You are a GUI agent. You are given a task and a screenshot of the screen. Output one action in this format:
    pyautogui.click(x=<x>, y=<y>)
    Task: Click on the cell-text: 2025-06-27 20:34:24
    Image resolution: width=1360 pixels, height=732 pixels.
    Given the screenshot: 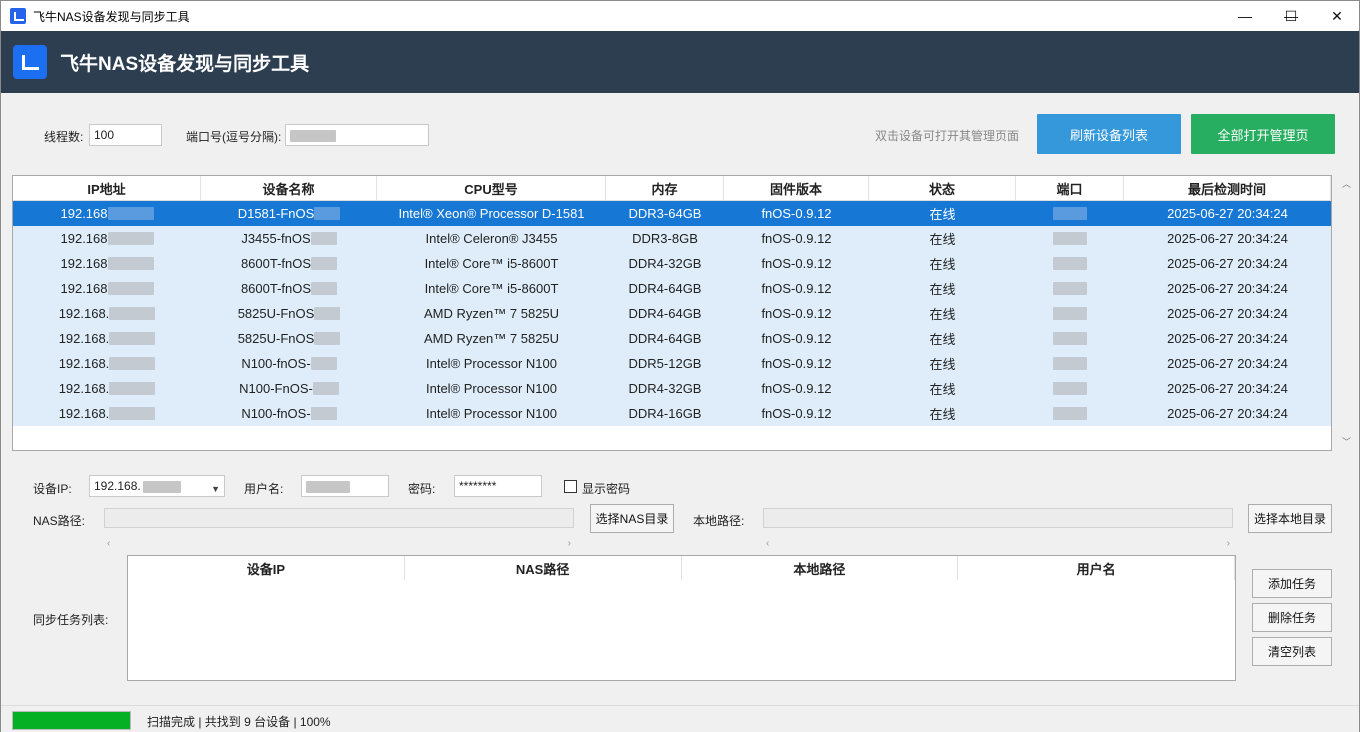 What is the action you would take?
    pyautogui.click(x=1227, y=363)
    